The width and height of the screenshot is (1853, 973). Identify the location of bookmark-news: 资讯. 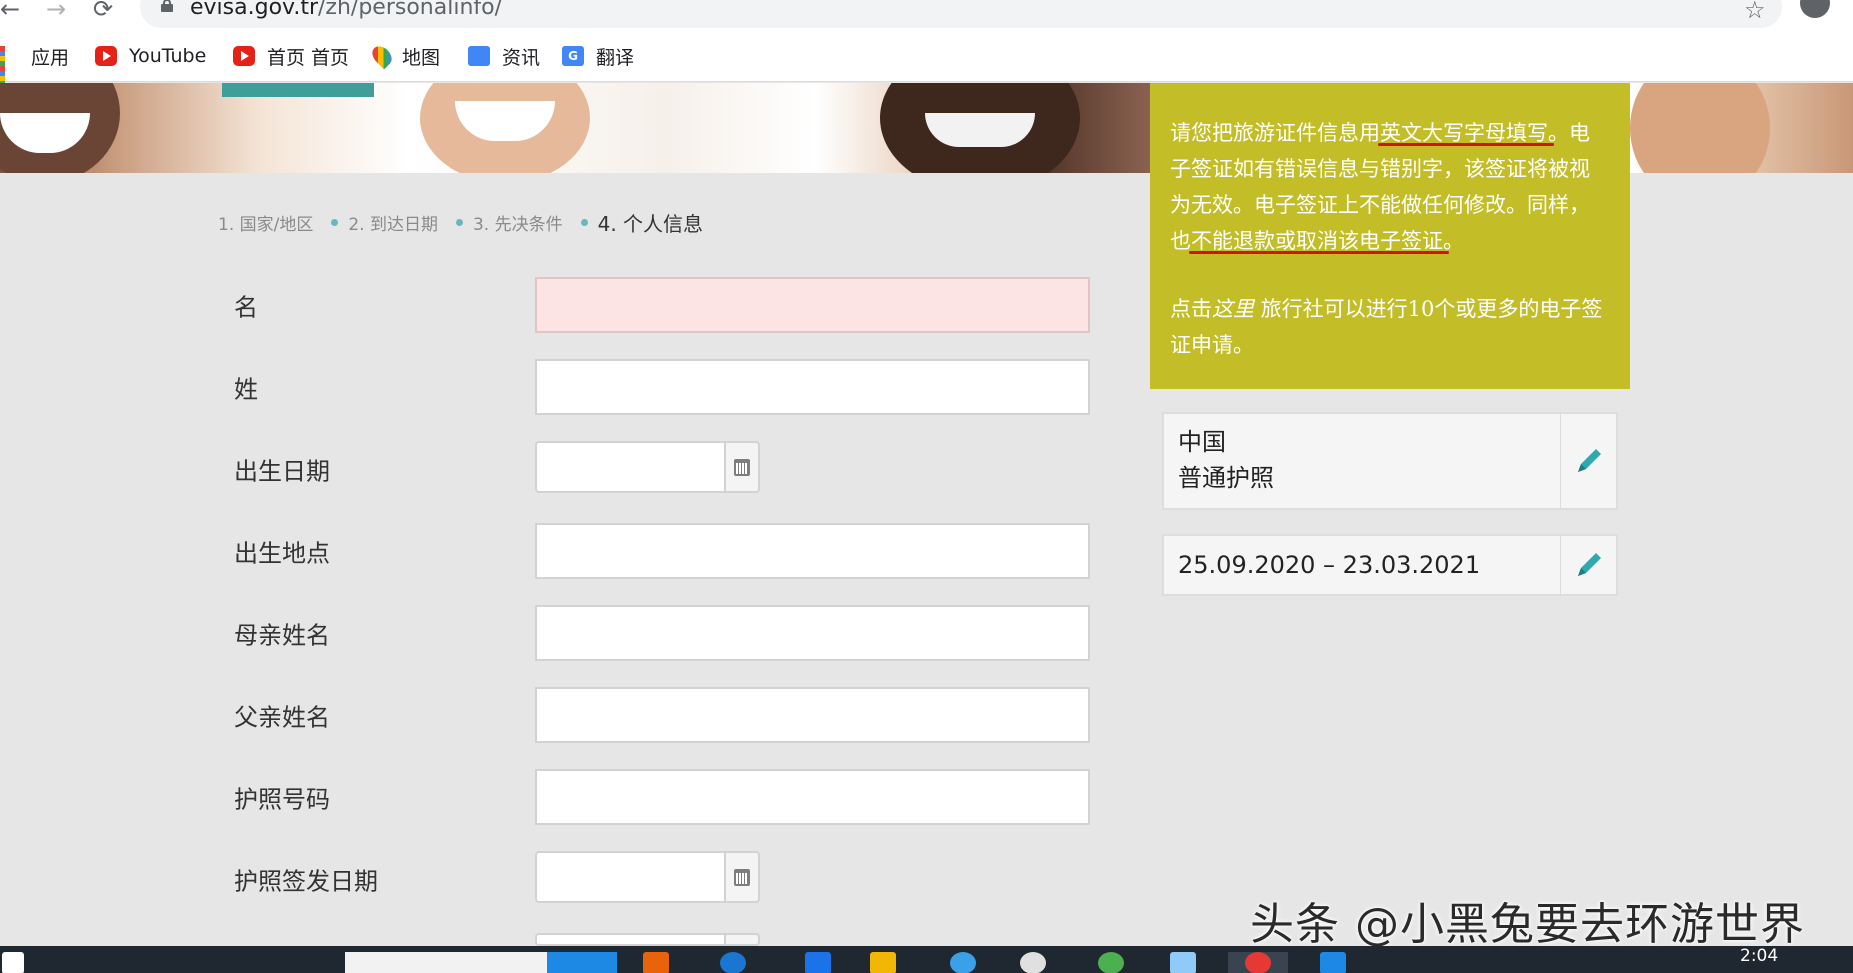
(504, 56).